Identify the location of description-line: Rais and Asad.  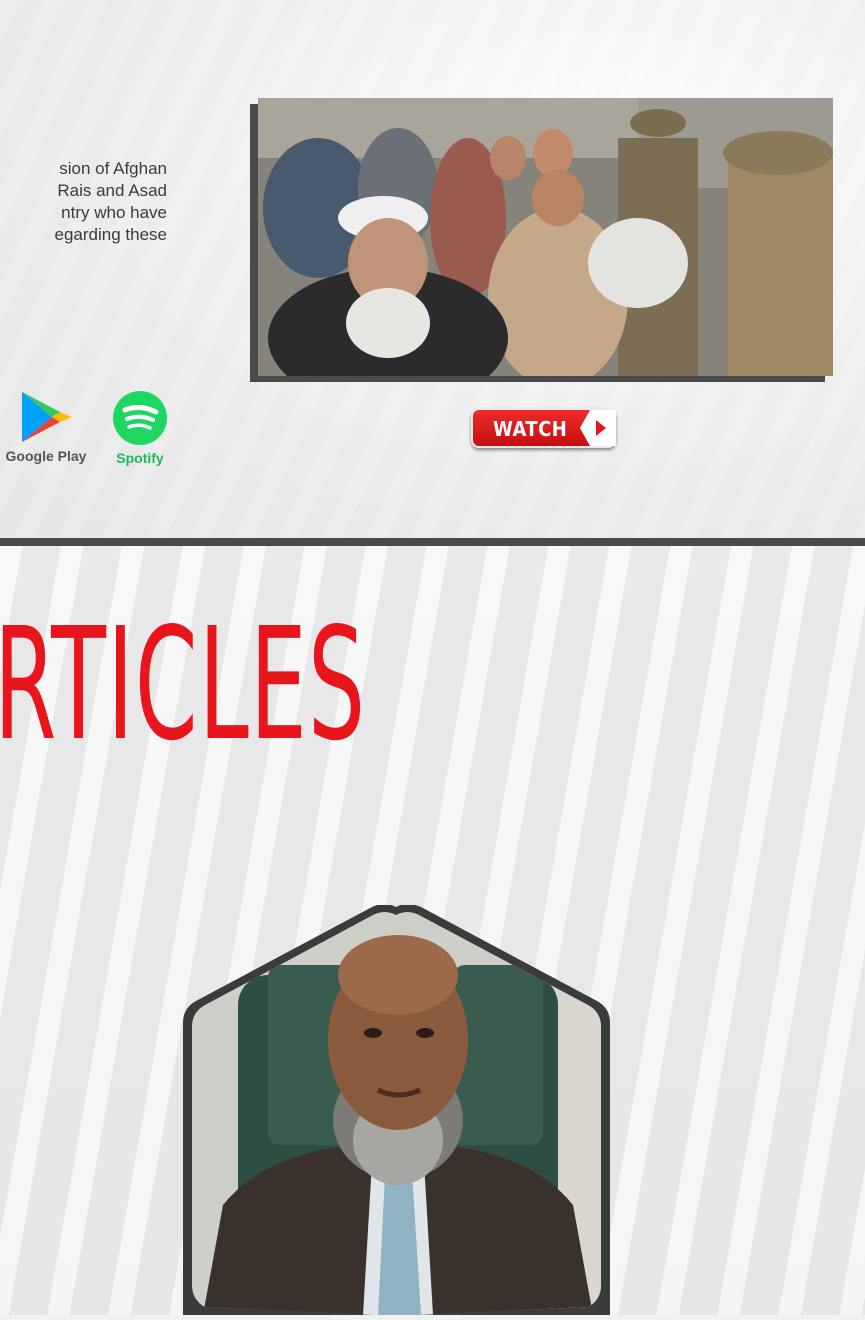
(112, 190).